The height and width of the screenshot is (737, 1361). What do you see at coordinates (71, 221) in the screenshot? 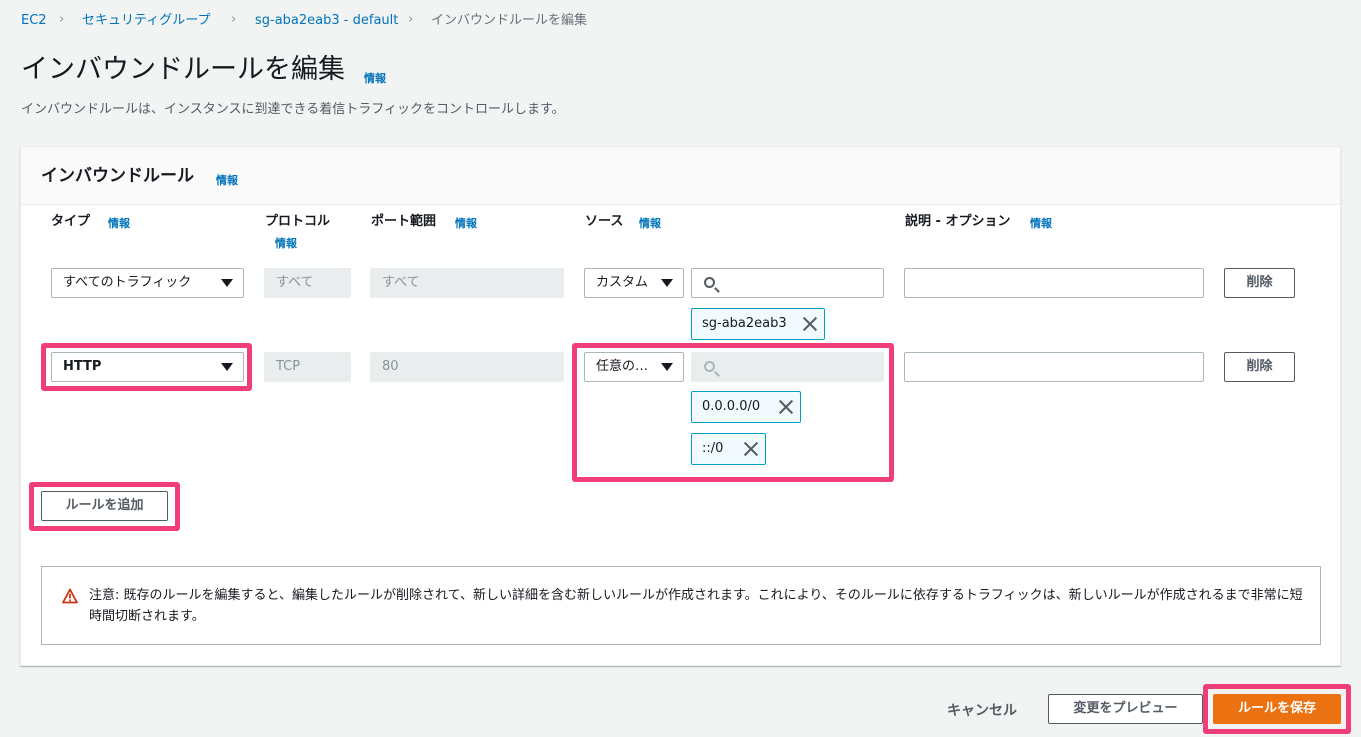
I see `column-type: タイプ` at bounding box center [71, 221].